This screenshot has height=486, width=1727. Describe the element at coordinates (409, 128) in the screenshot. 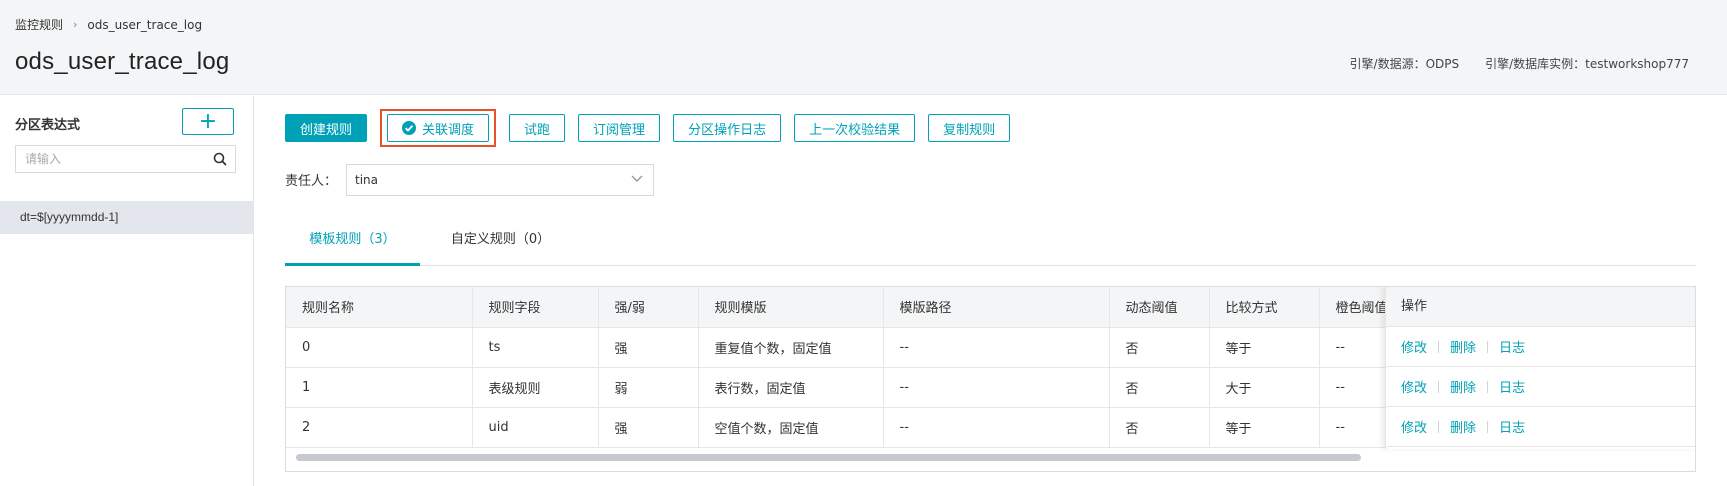

I see `check-circle-icon` at that location.